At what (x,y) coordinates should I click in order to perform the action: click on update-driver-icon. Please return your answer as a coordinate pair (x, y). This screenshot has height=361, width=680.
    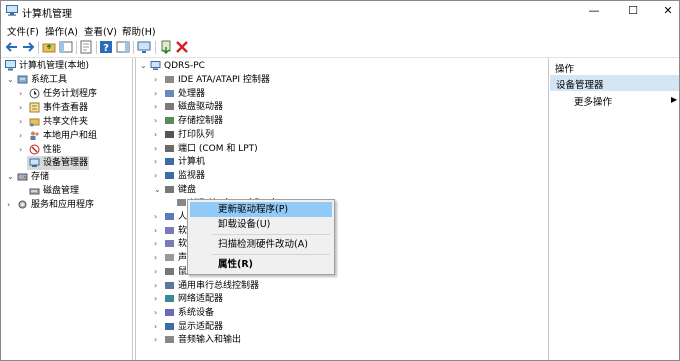
    Looking at the image, I should click on (166, 47).